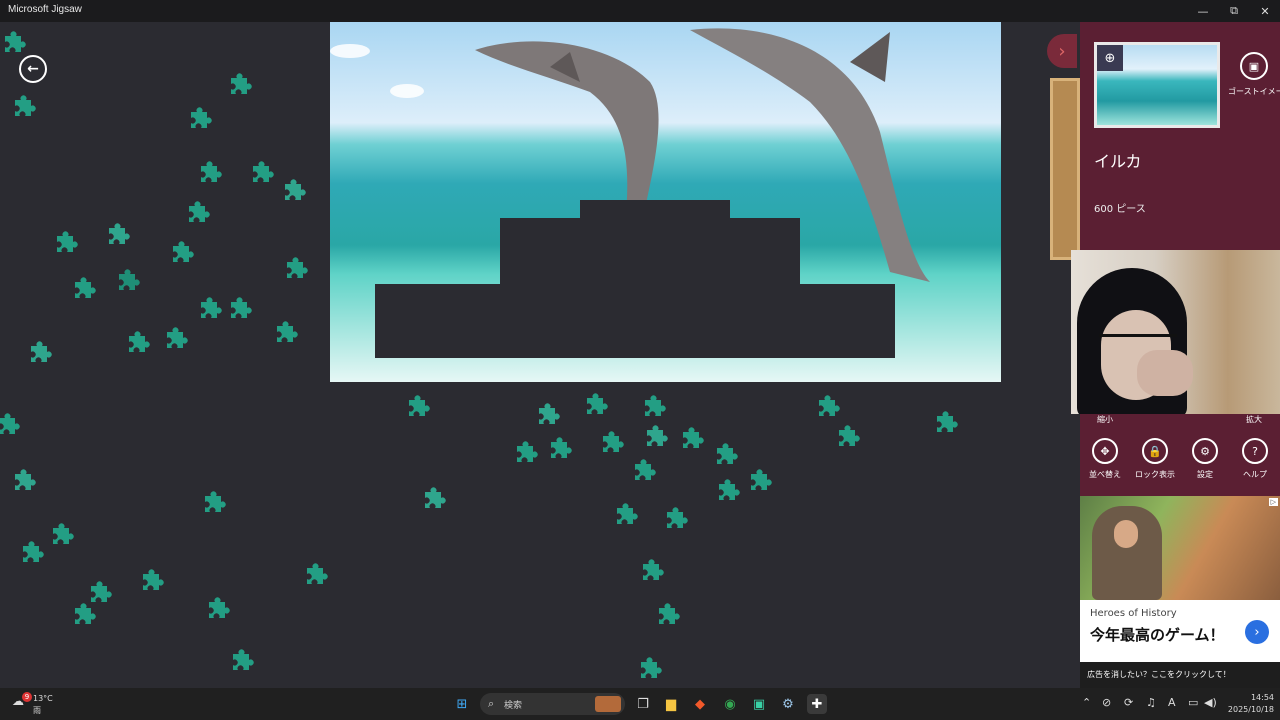 This screenshot has height=720, width=1280. I want to click on settings-button: ⚙ 設定, so click(1205, 459).